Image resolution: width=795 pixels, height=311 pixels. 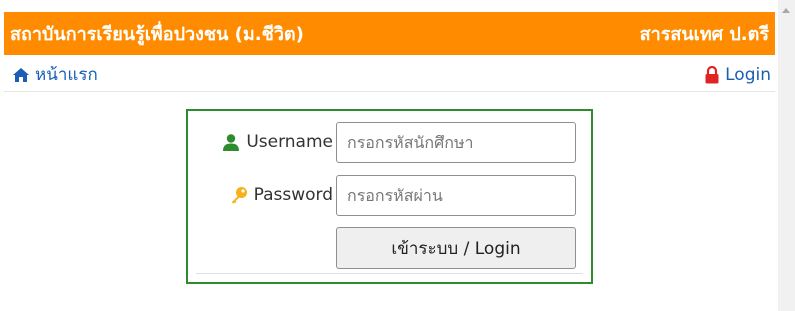 I want to click on username-row: Username, so click(x=389, y=142).